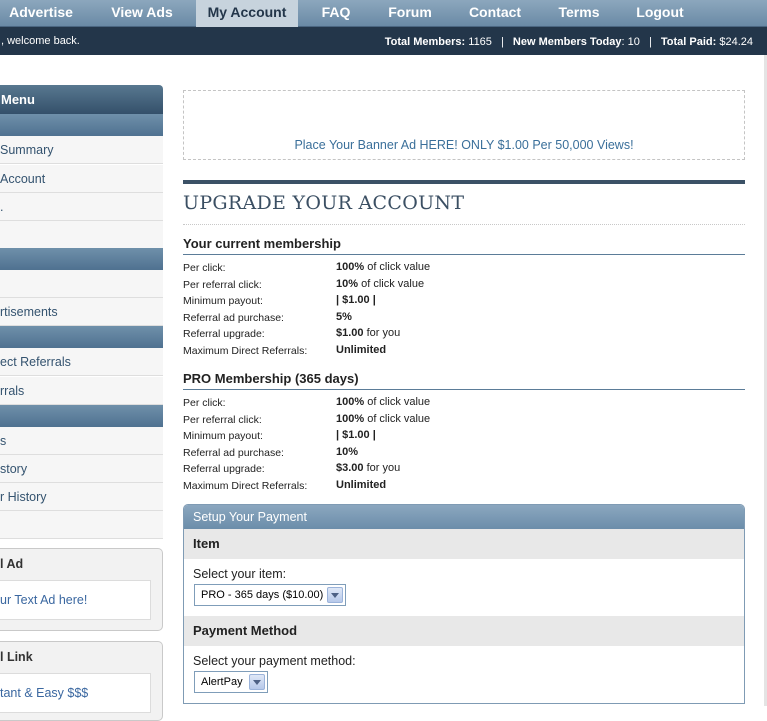 This screenshot has width=767, height=721. I want to click on page-title: UPGRADE YOUR ACCOUNT, so click(324, 203).